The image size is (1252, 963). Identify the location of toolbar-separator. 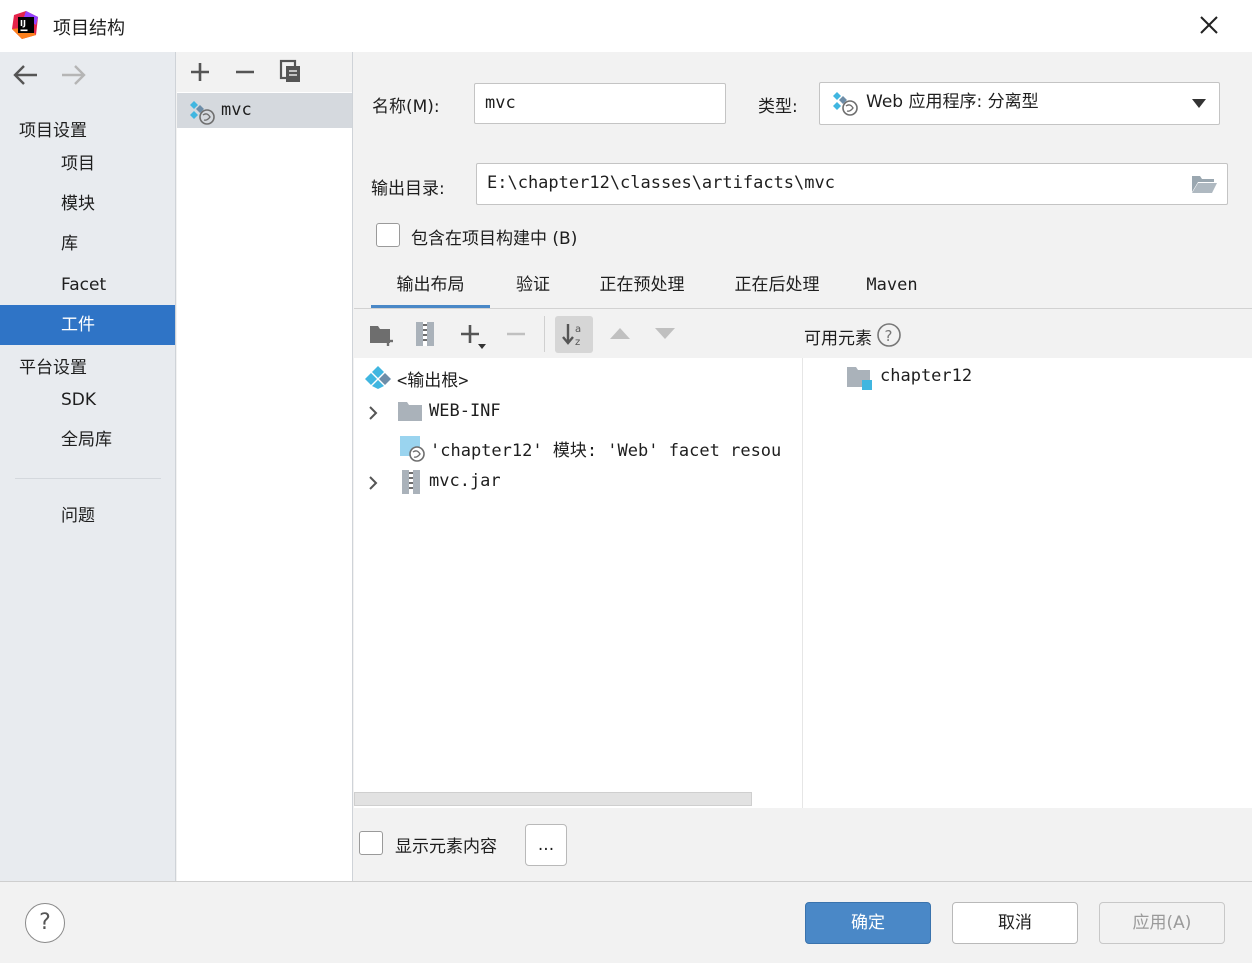
(544, 334).